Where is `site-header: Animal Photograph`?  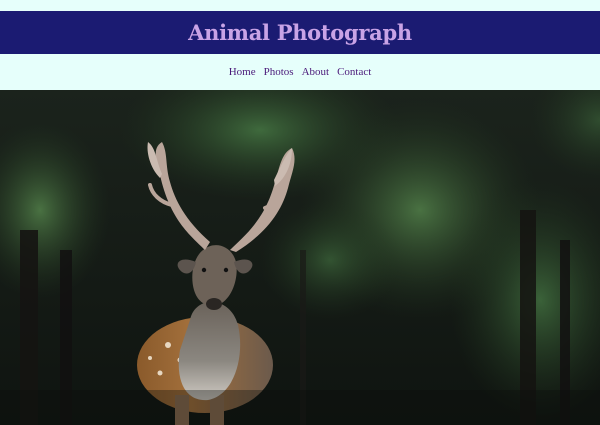 site-header: Animal Photograph is located at coordinates (300, 32).